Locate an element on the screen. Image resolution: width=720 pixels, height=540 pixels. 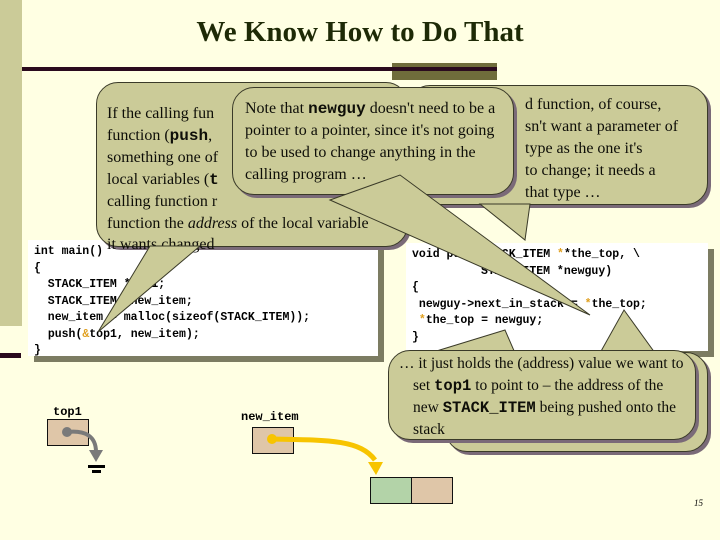
new-item-label: new_item is located at coordinates (270, 417).